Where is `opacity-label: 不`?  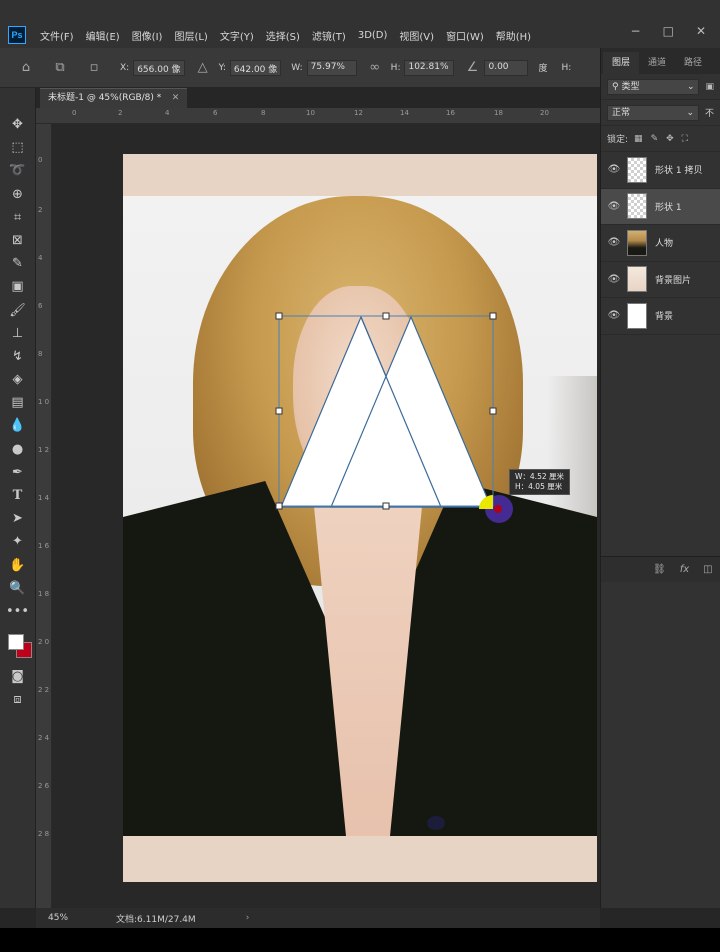
opacity-label: 不 is located at coordinates (709, 114).